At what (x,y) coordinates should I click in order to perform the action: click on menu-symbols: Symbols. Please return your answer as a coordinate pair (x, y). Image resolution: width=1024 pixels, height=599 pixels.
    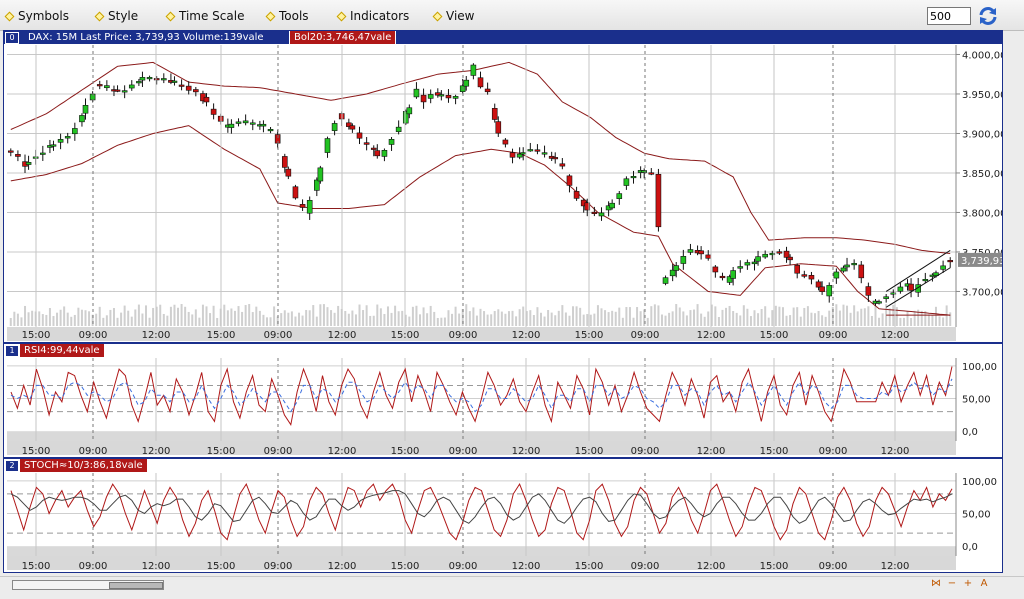
    Looking at the image, I should click on (37, 16).